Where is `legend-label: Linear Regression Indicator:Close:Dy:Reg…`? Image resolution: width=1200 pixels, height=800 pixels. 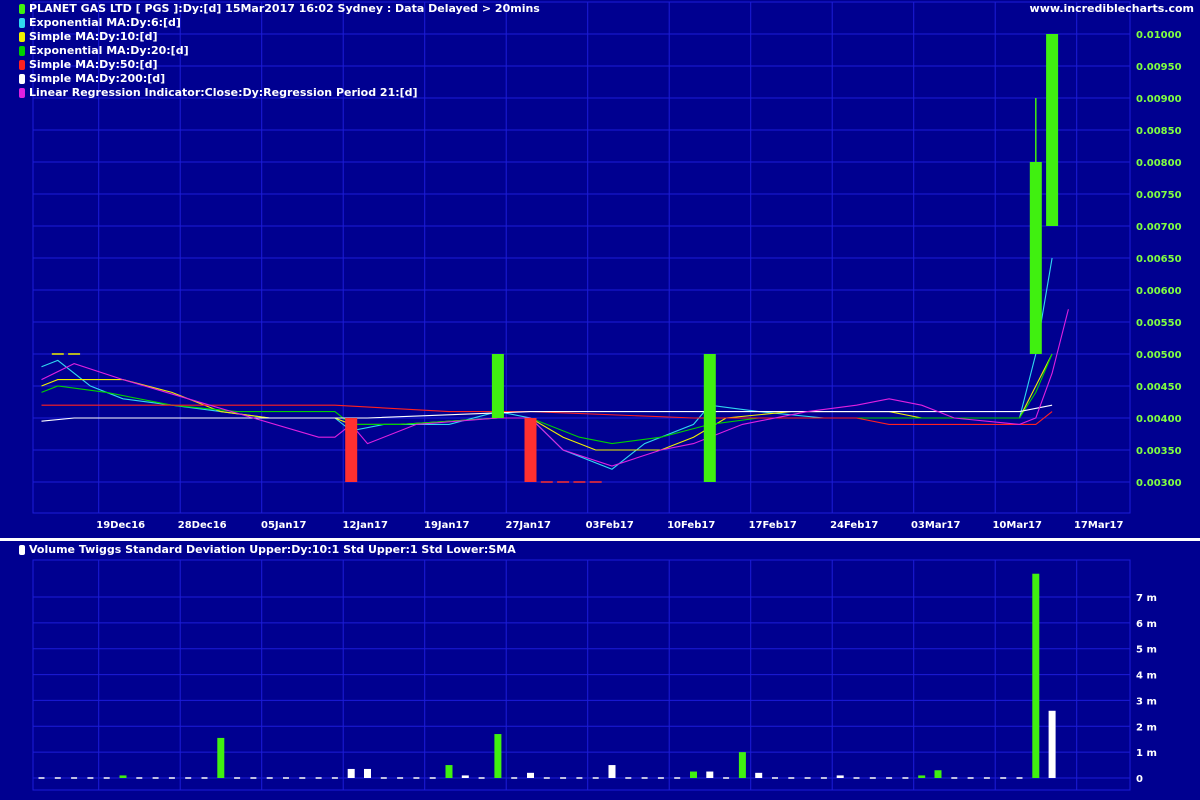
legend-label: Linear Regression Indicator:Close:Dy:Reg… is located at coordinates (223, 92).